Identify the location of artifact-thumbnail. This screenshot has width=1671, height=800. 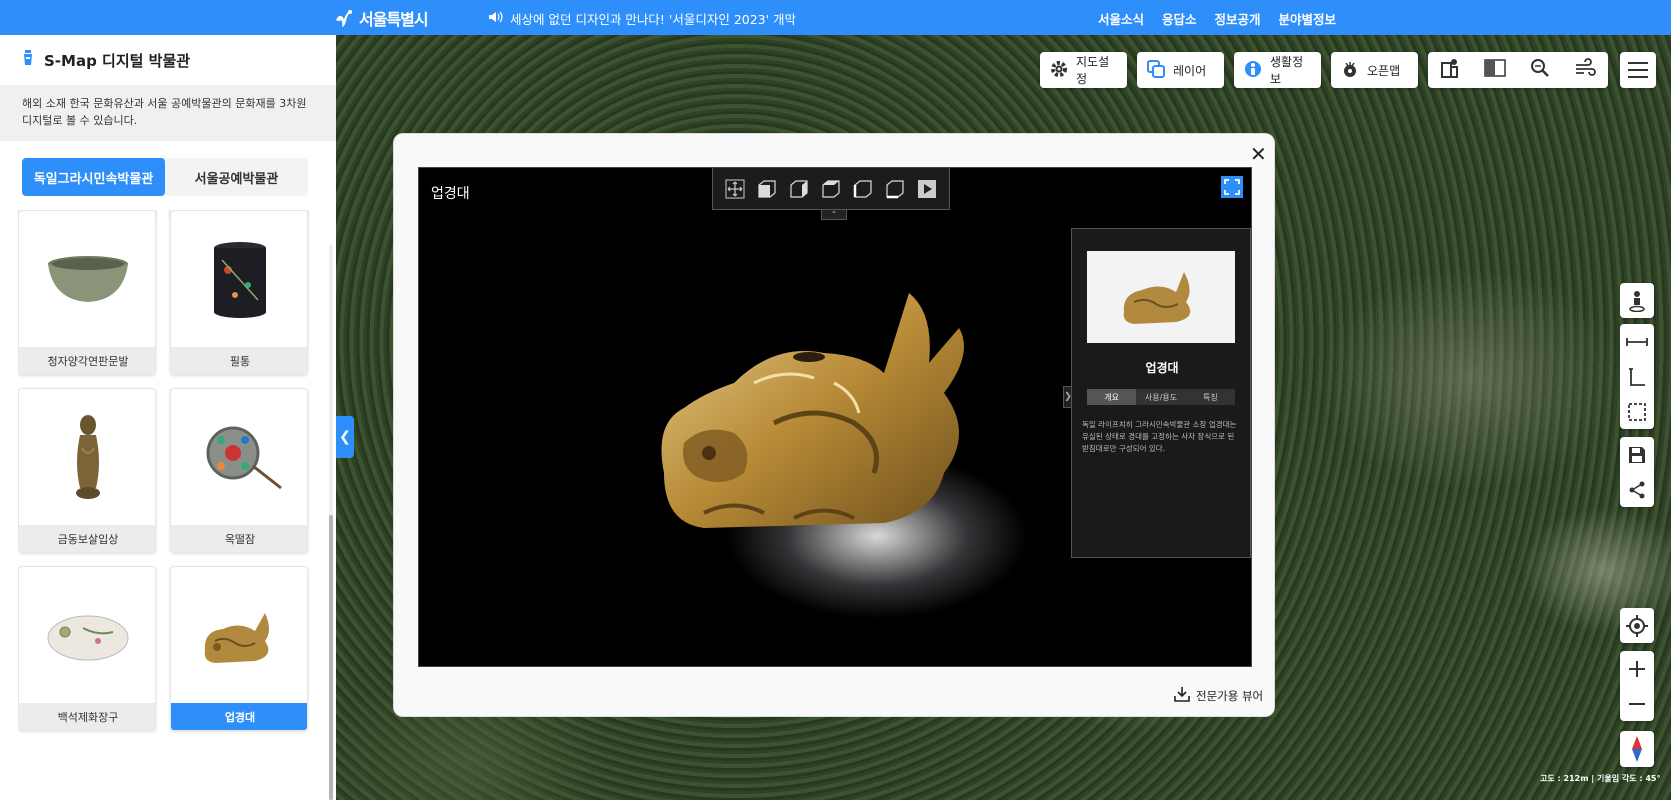
(1161, 297).